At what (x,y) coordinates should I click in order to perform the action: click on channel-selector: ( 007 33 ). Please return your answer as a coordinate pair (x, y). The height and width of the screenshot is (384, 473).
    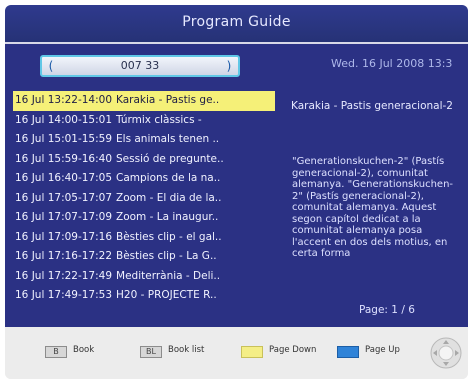
    Looking at the image, I should click on (140, 66).